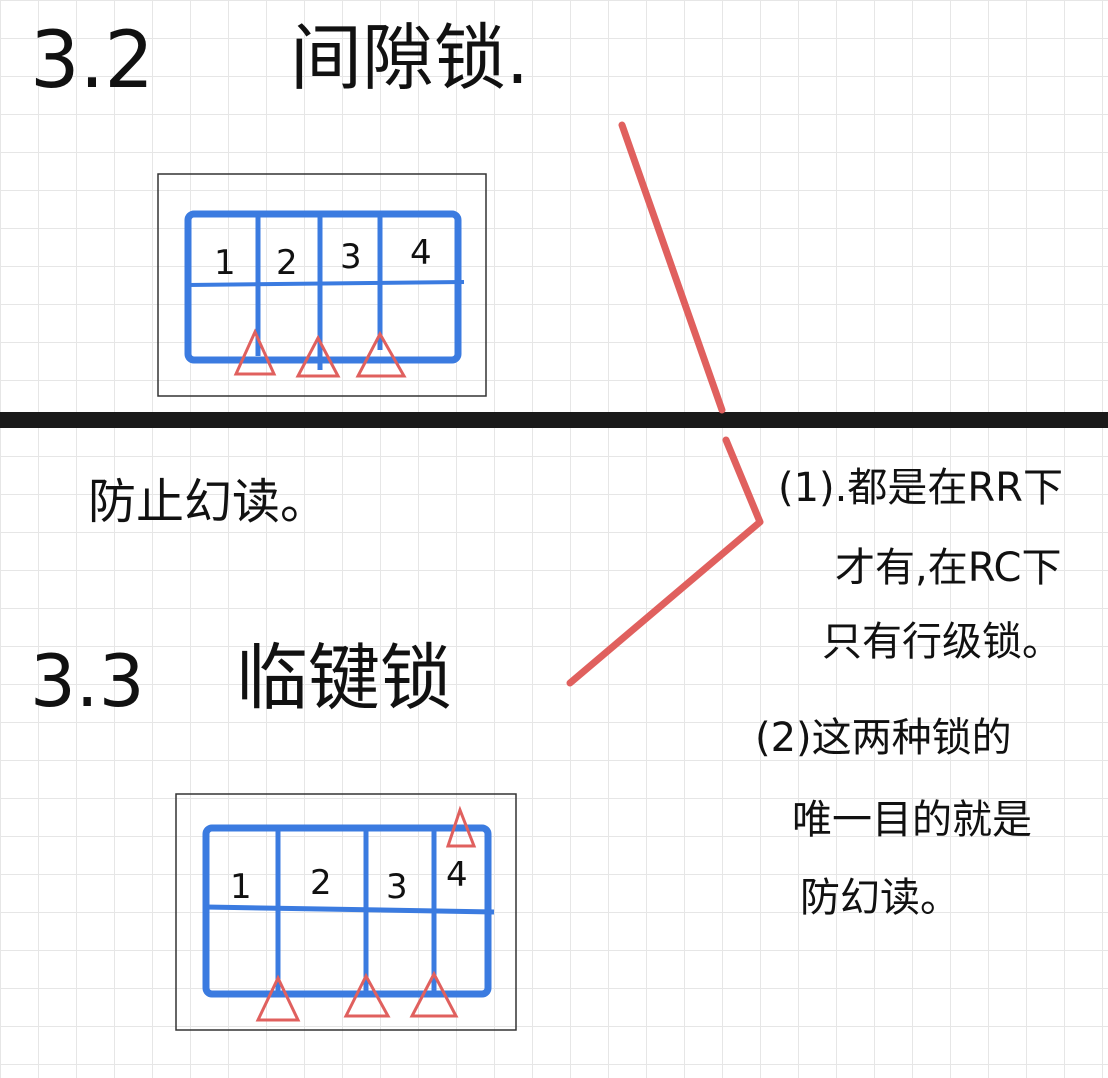 This screenshot has width=1108, height=1078. What do you see at coordinates (322, 285) in the screenshot?
I see `gap-lock-table: 1 2 3 4` at bounding box center [322, 285].